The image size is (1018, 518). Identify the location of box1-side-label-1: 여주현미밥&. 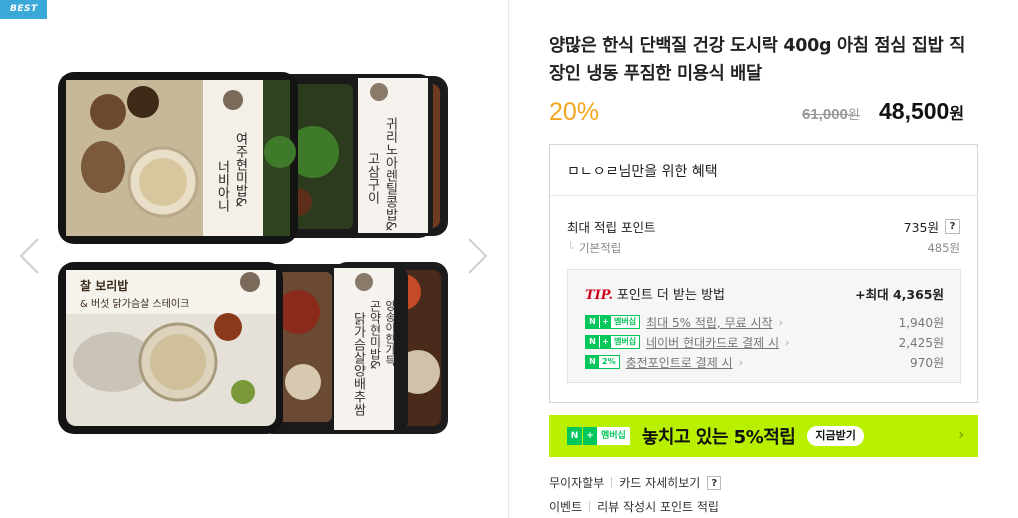
(240, 169).